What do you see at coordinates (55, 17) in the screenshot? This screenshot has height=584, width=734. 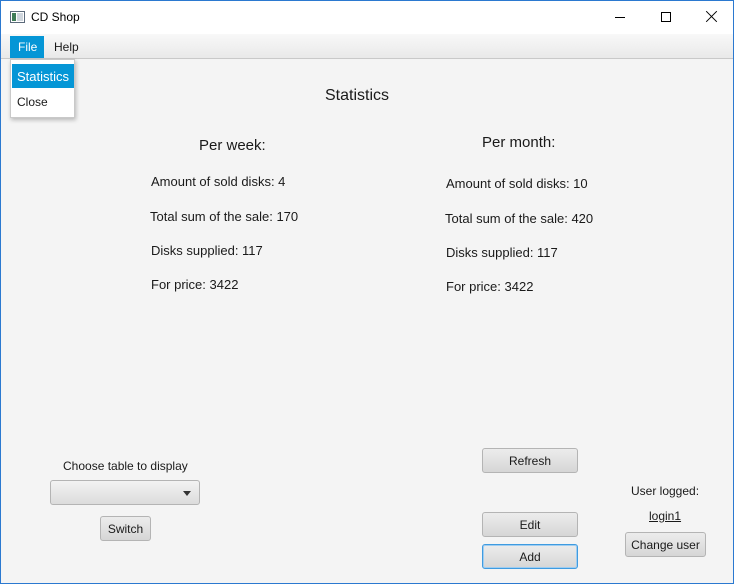 I see `window-title: CD Shop` at bounding box center [55, 17].